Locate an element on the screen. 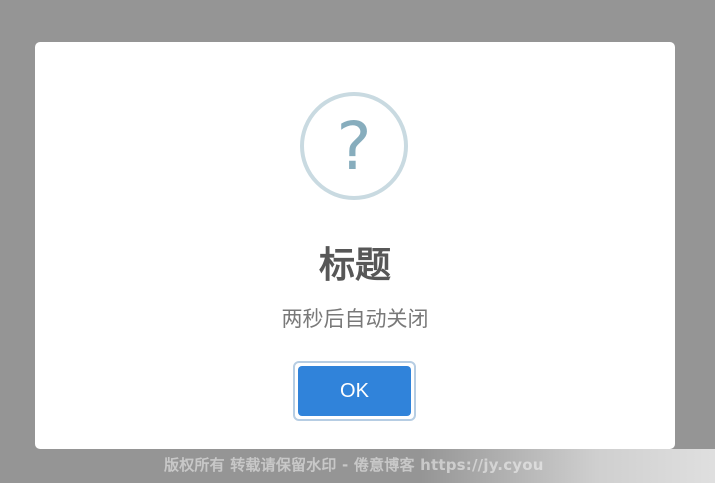  question-mark-icon: ? is located at coordinates (354, 146).